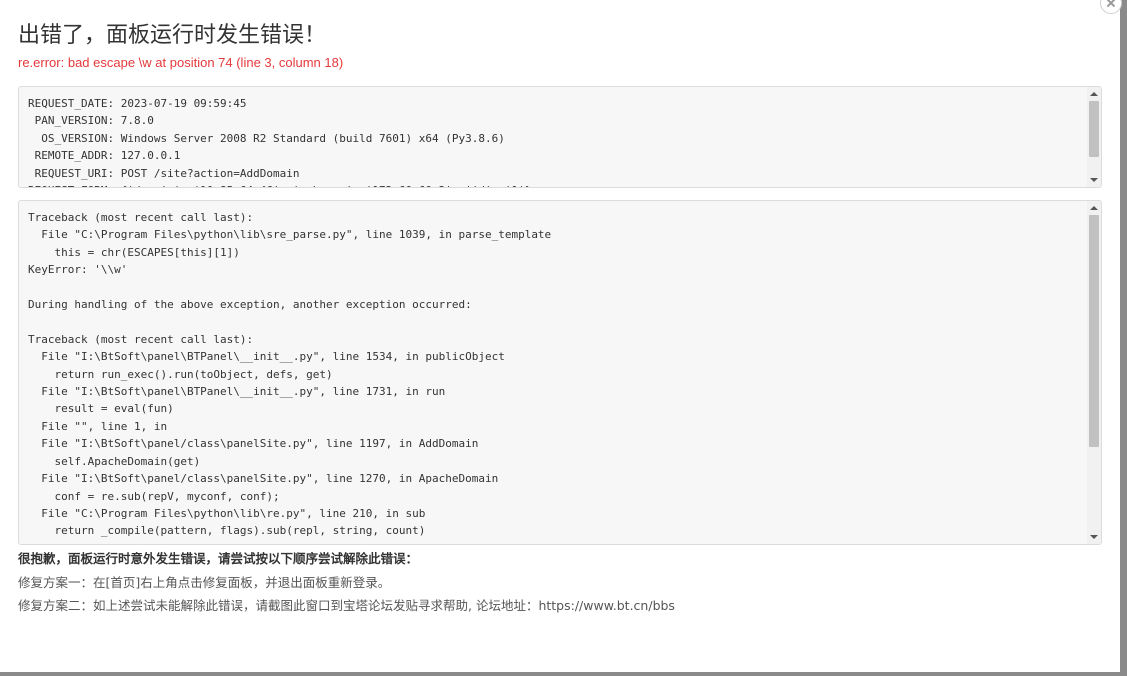 The width and height of the screenshot is (1127, 676). I want to click on traceback-scrollbar, so click(1094, 372).